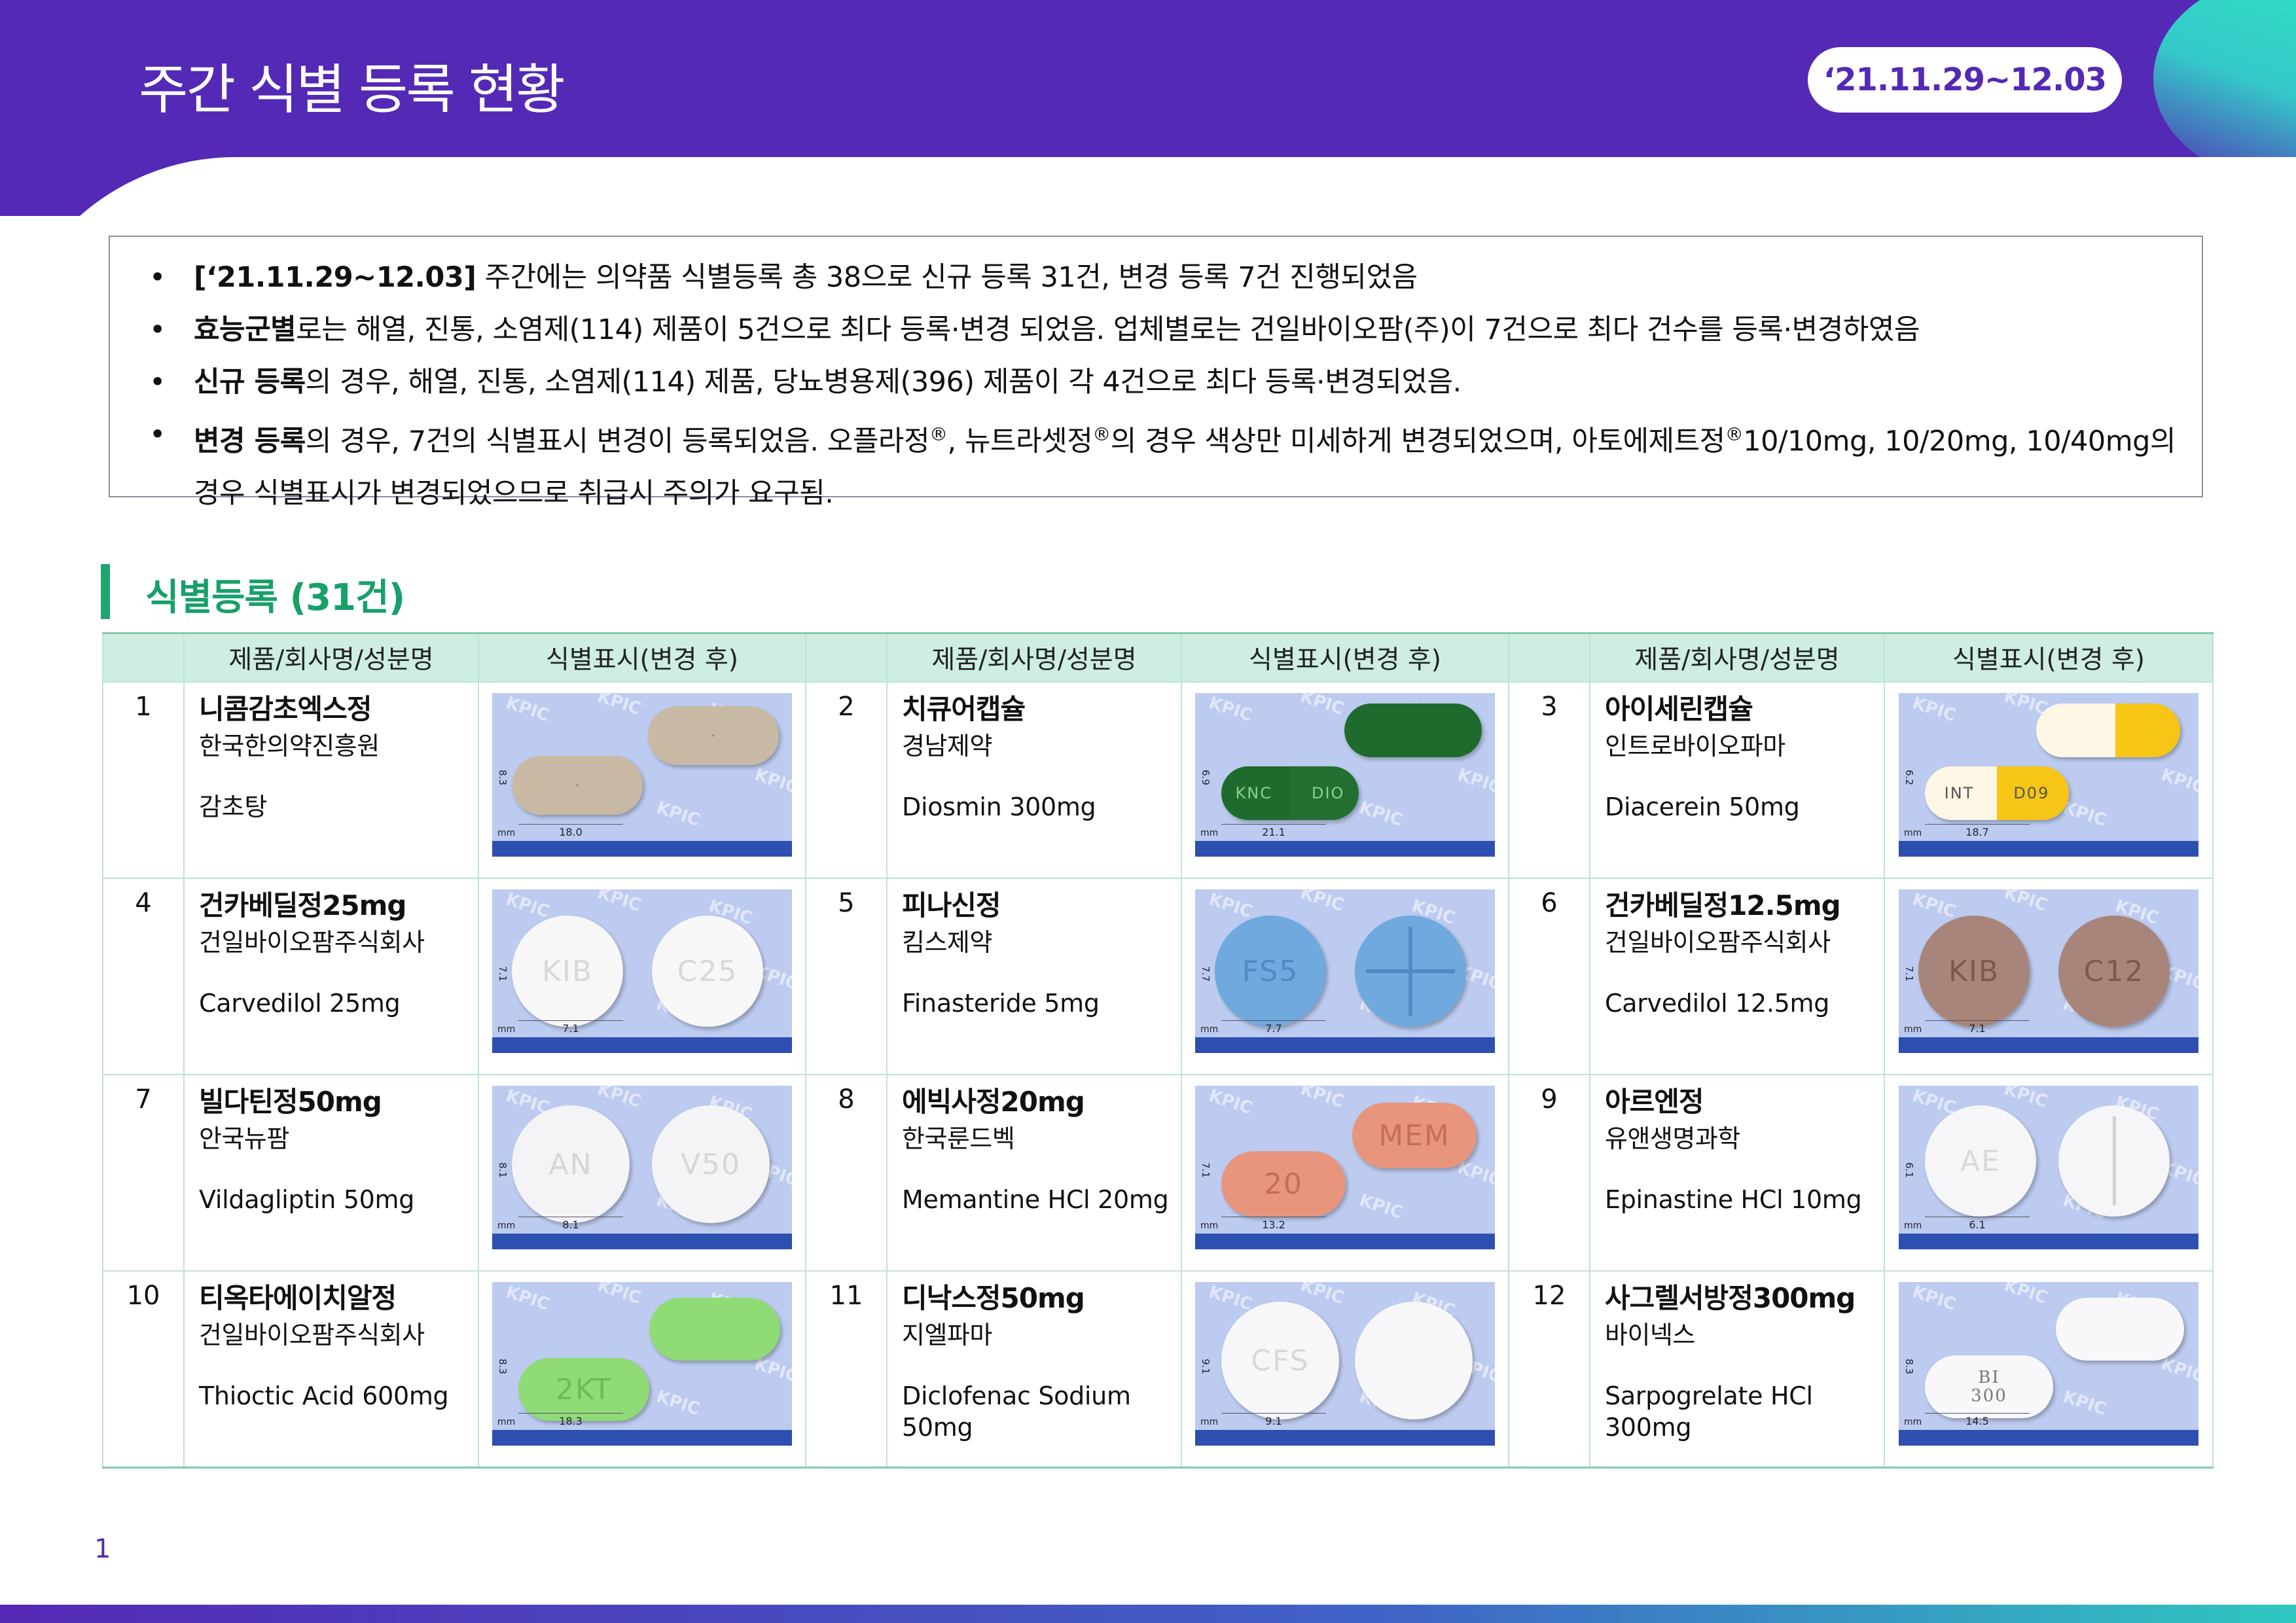 This screenshot has height=1623, width=2296. Describe the element at coordinates (1328, 793) in the screenshot. I see `pill-imprint: DIO` at that location.